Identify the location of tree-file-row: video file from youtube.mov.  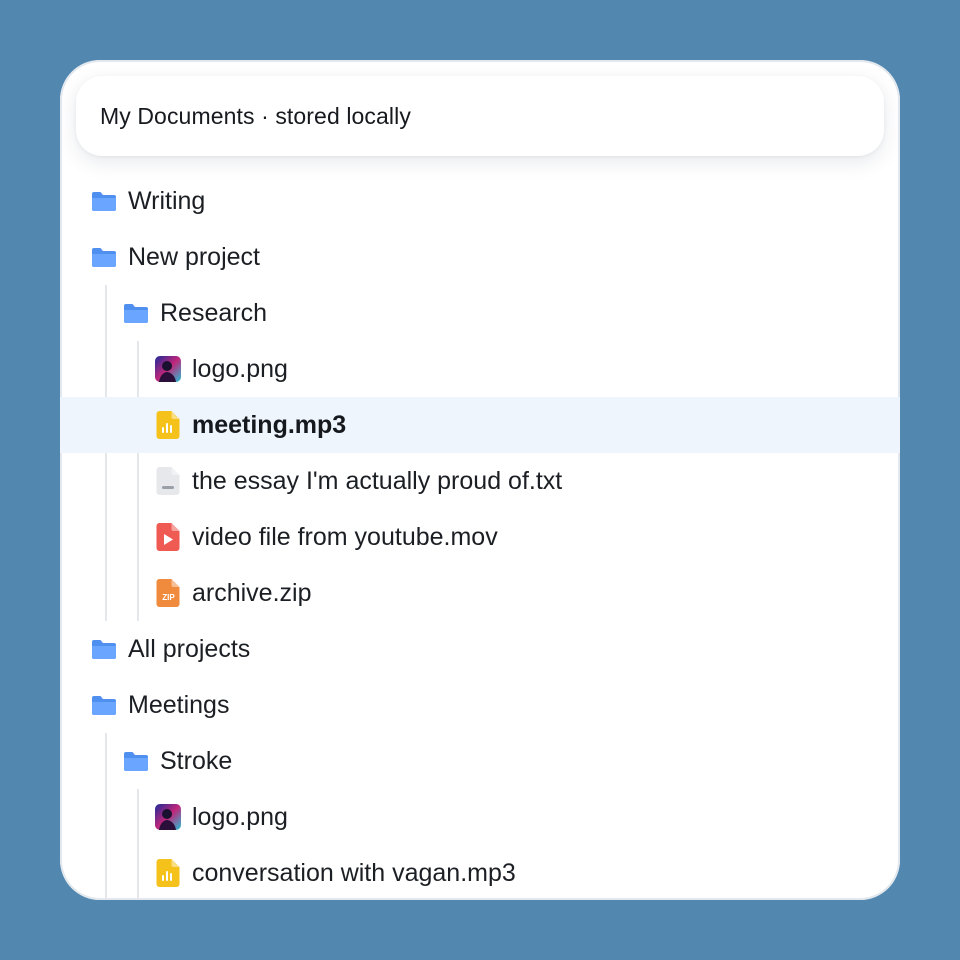
(480, 537).